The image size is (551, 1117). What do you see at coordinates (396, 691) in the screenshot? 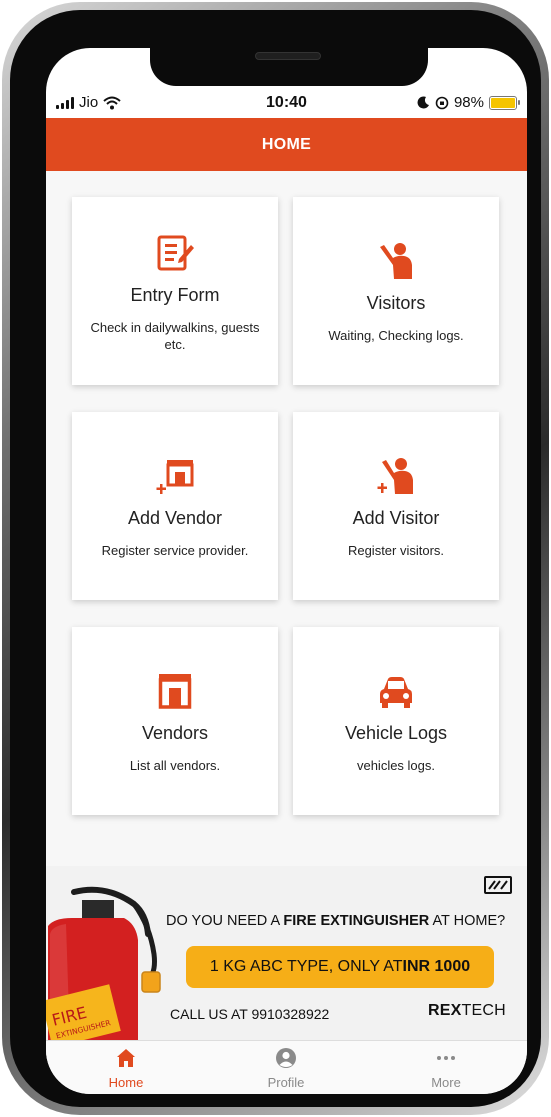
I see `car-icon` at bounding box center [396, 691].